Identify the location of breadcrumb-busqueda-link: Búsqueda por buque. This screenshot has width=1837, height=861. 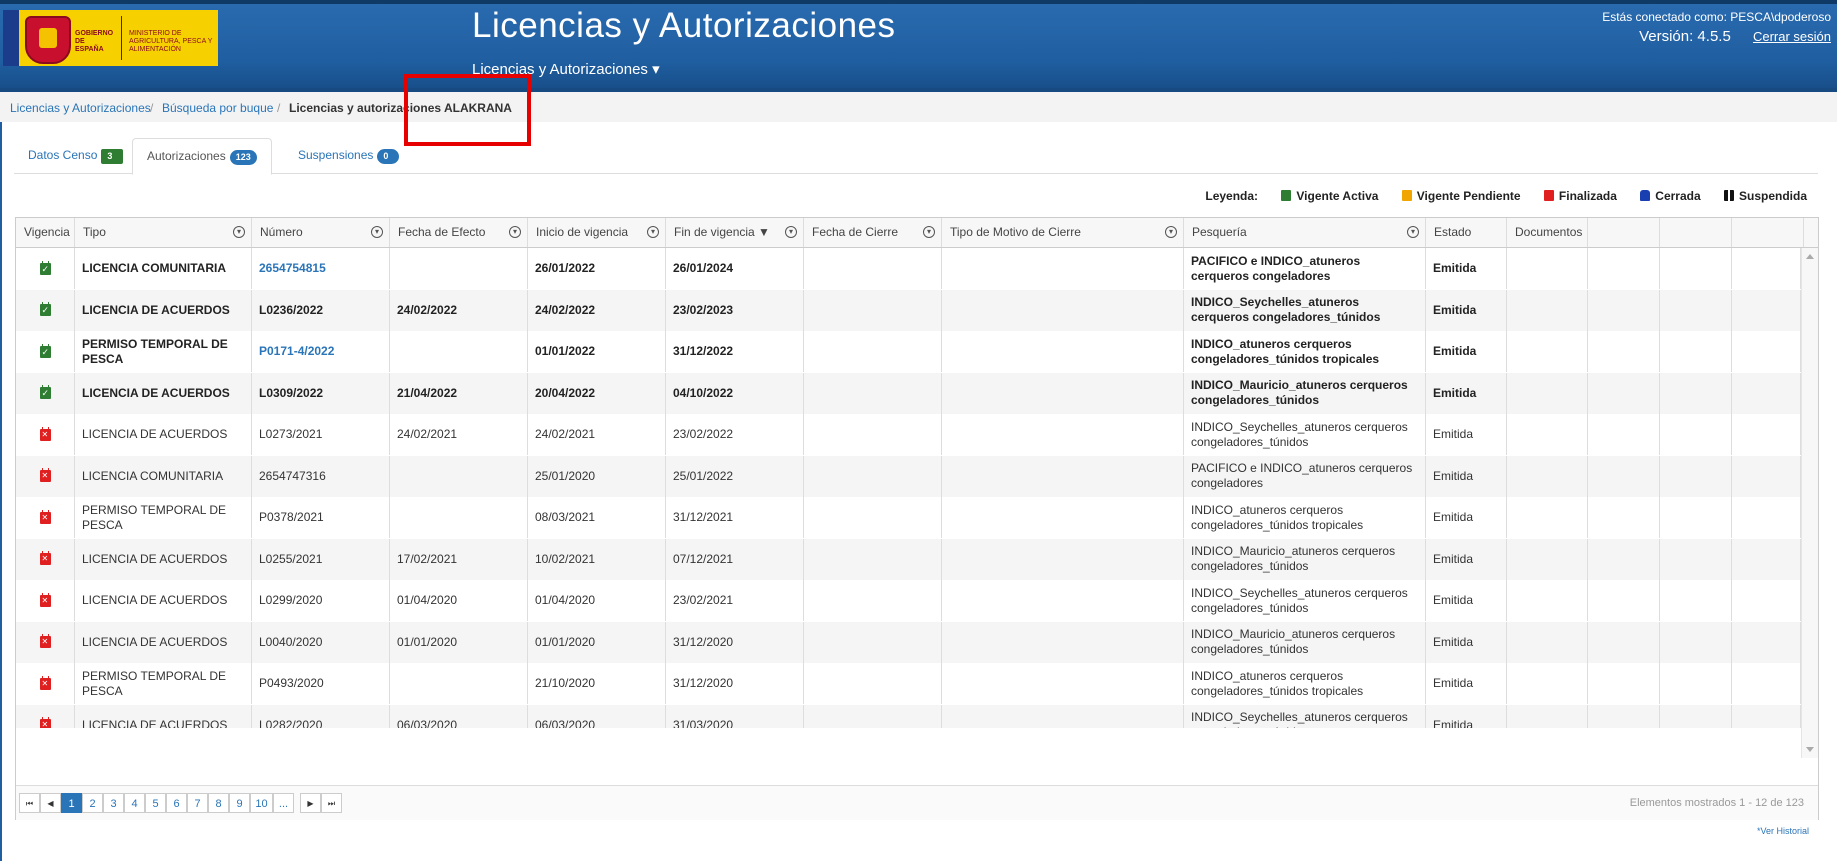
(217, 108).